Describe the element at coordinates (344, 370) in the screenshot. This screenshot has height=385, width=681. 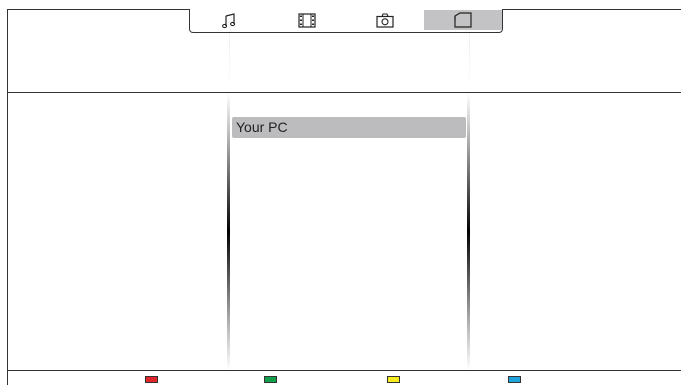
I see `frame-bottom-line` at that location.